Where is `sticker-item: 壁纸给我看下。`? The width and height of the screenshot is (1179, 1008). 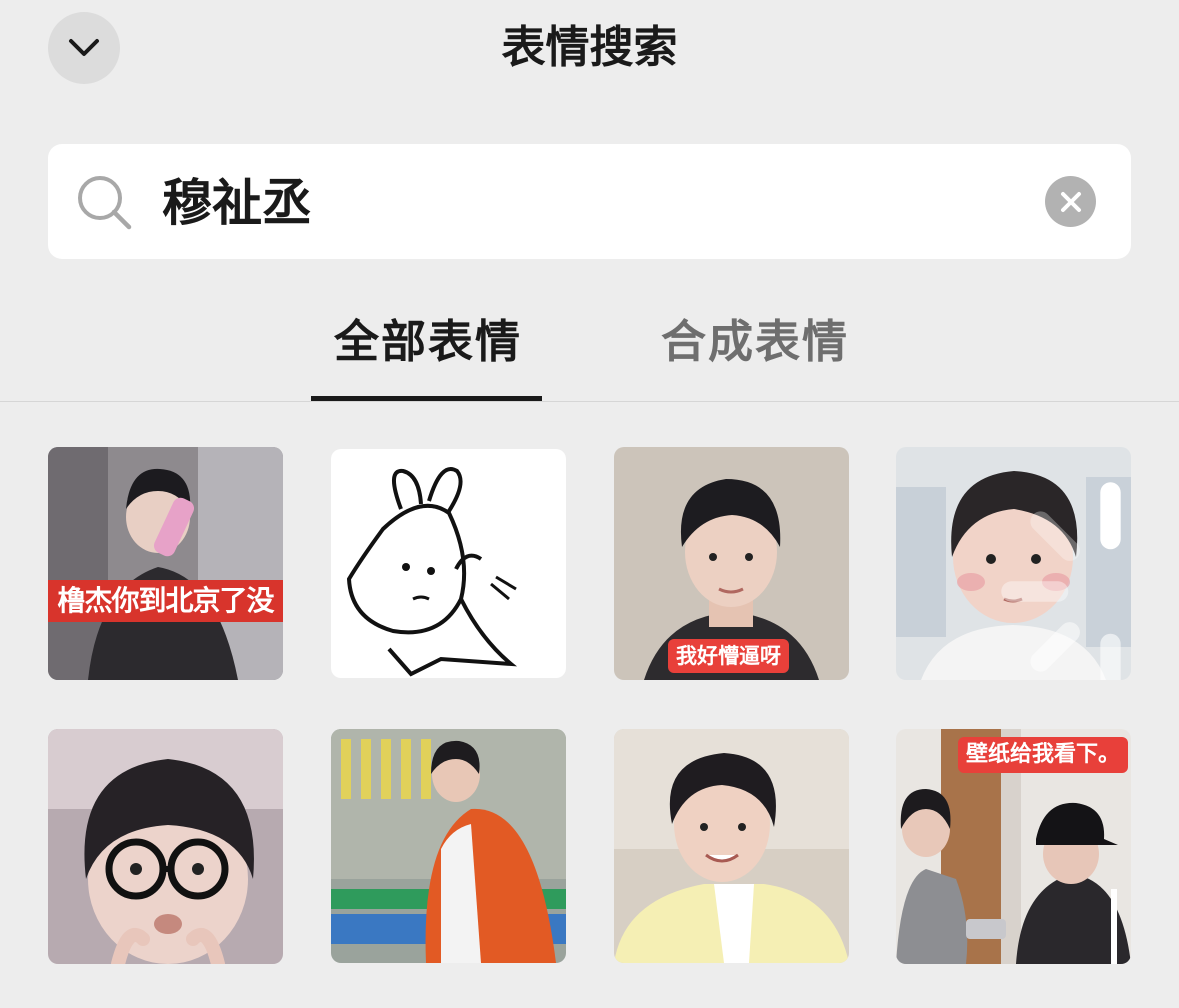
sticker-item: 壁纸给我看下。 is located at coordinates (1013, 846).